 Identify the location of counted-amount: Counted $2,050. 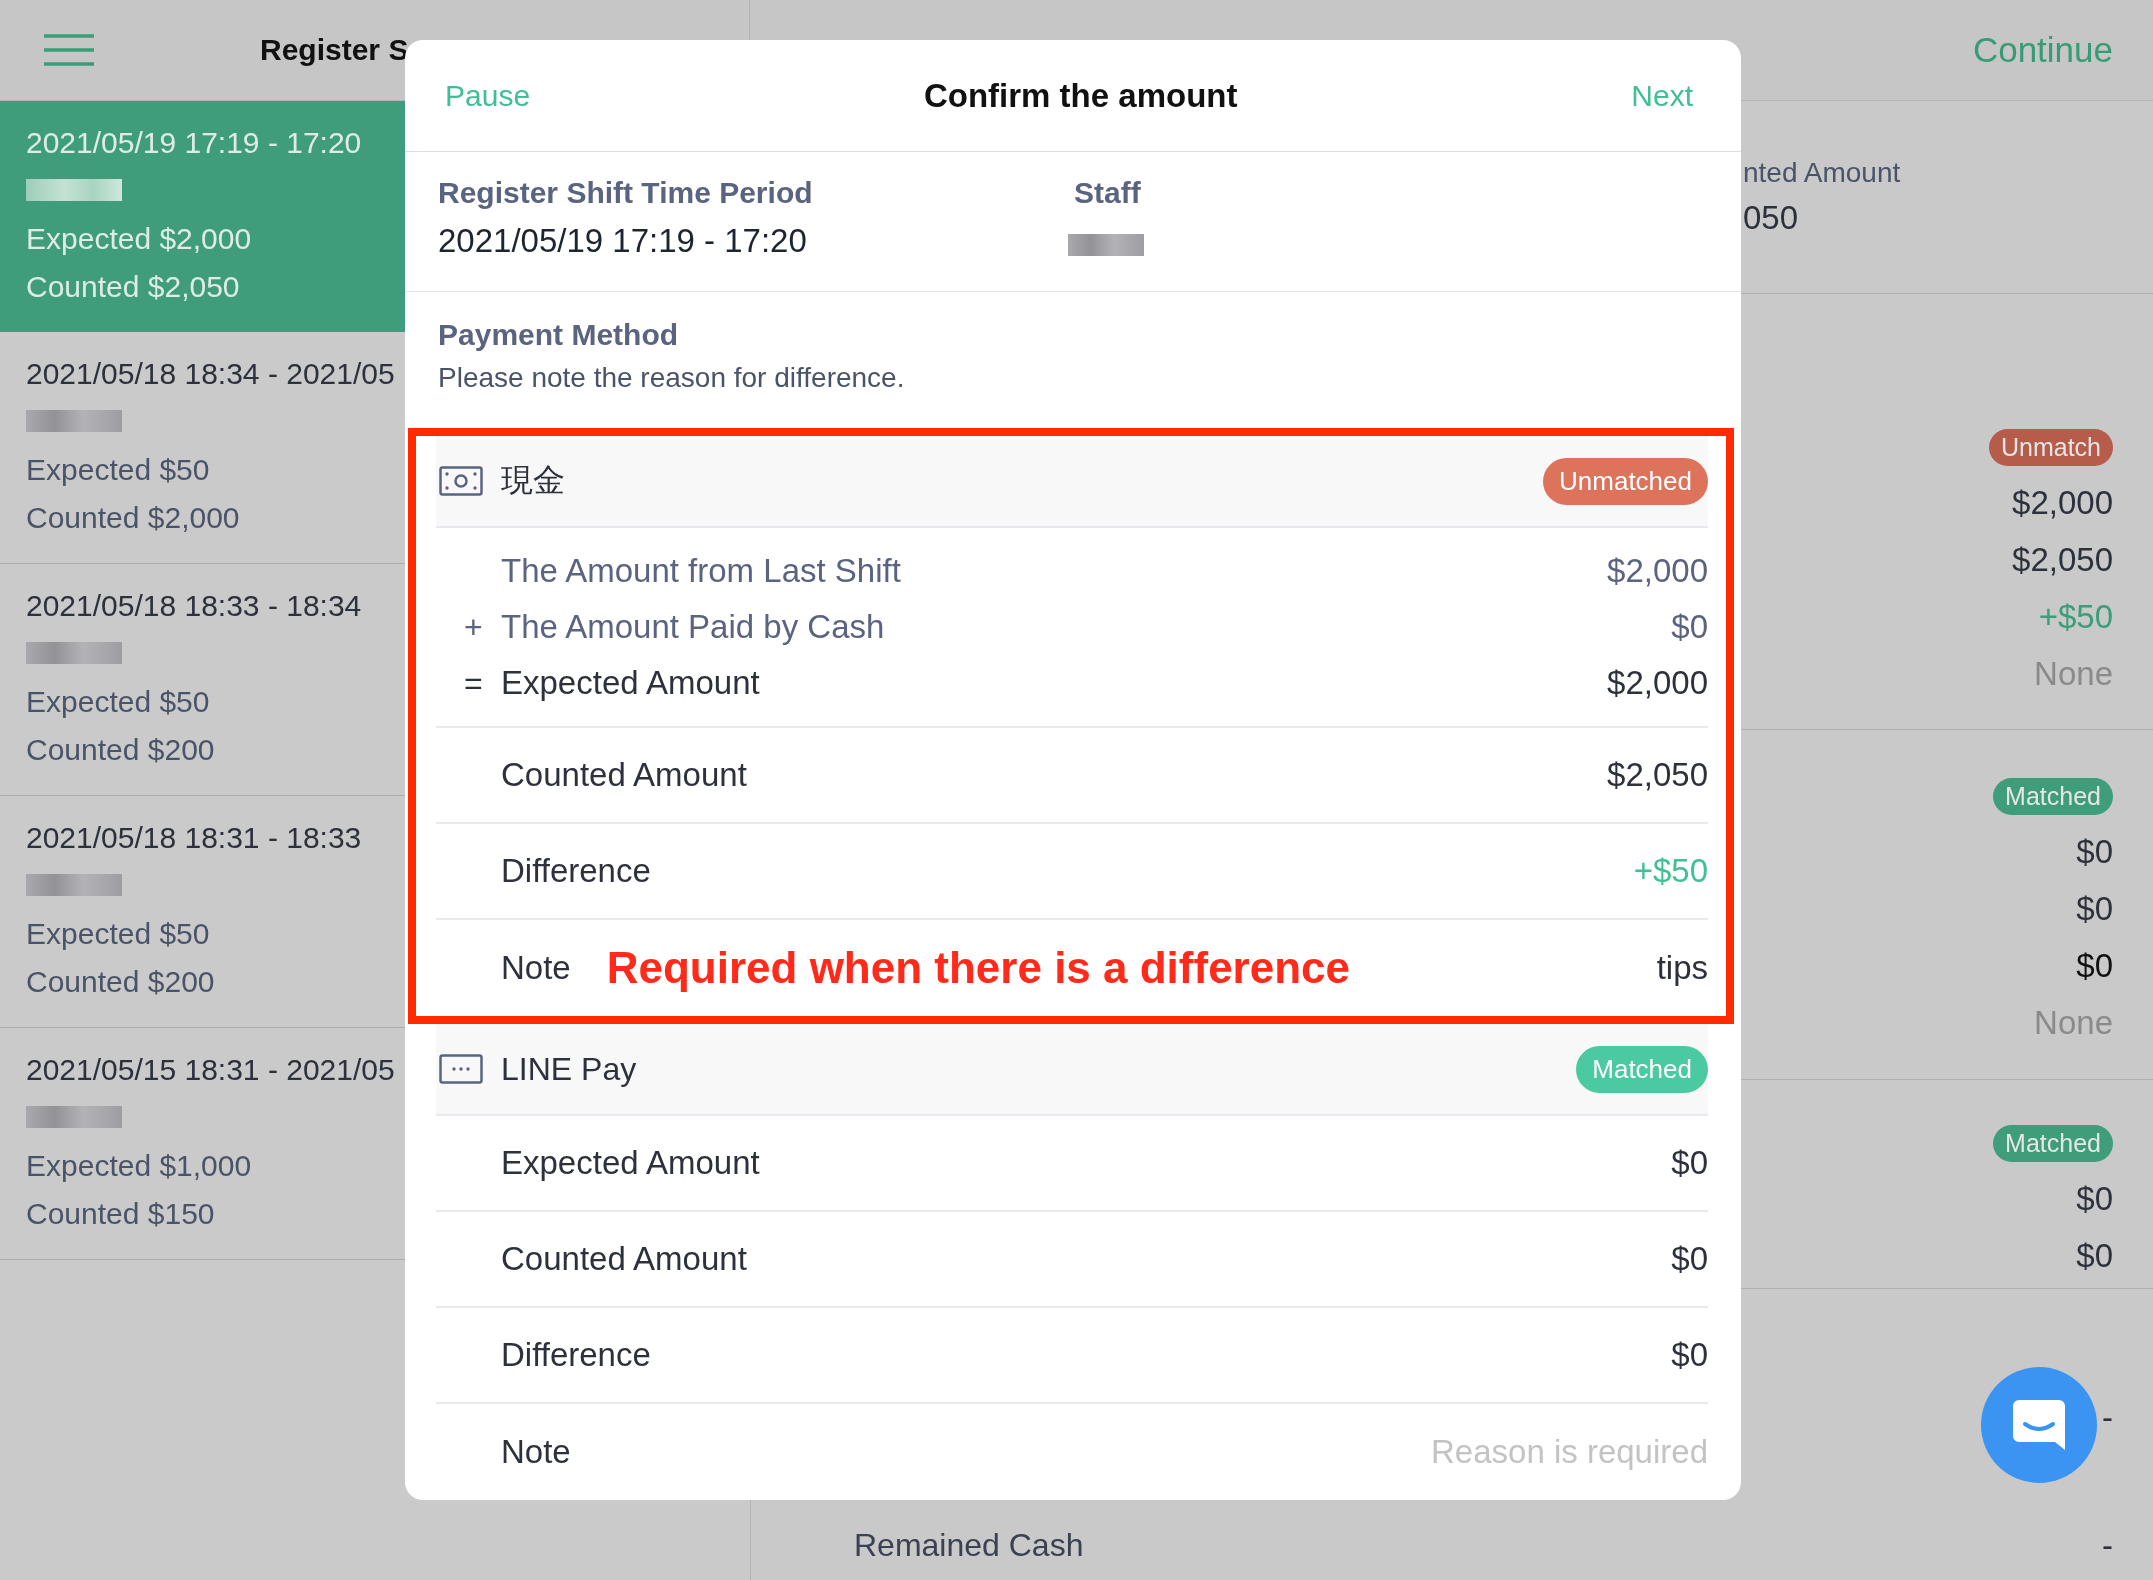
(133, 287).